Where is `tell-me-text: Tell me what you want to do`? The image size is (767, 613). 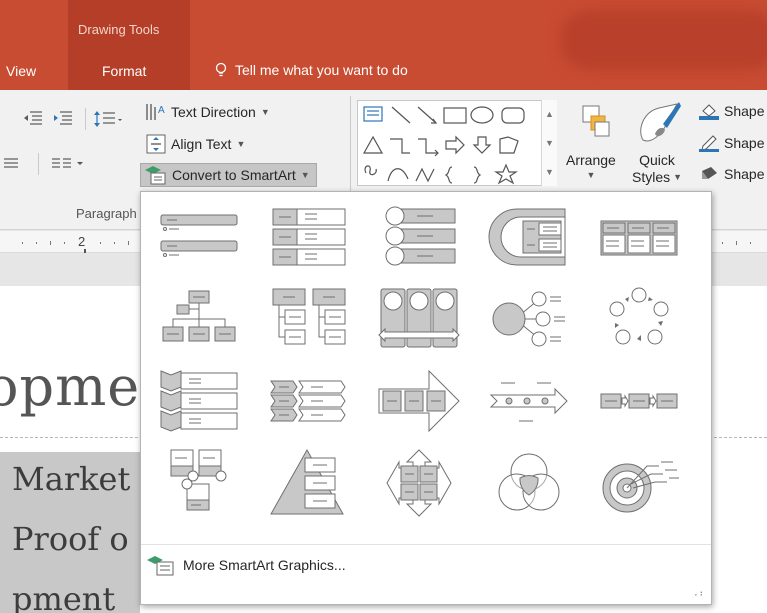
tell-me-text: Tell me what you want to do is located at coordinates (321, 70).